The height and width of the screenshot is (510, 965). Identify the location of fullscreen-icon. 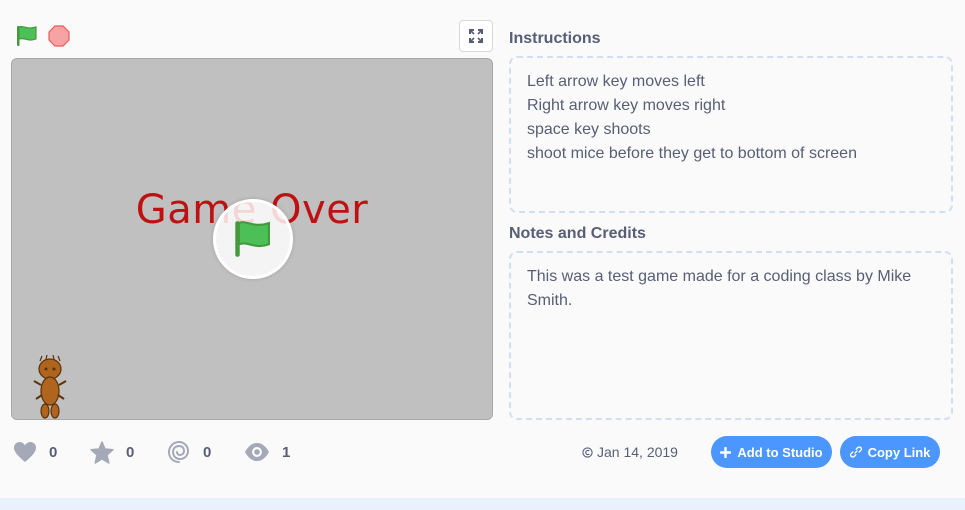
(476, 36).